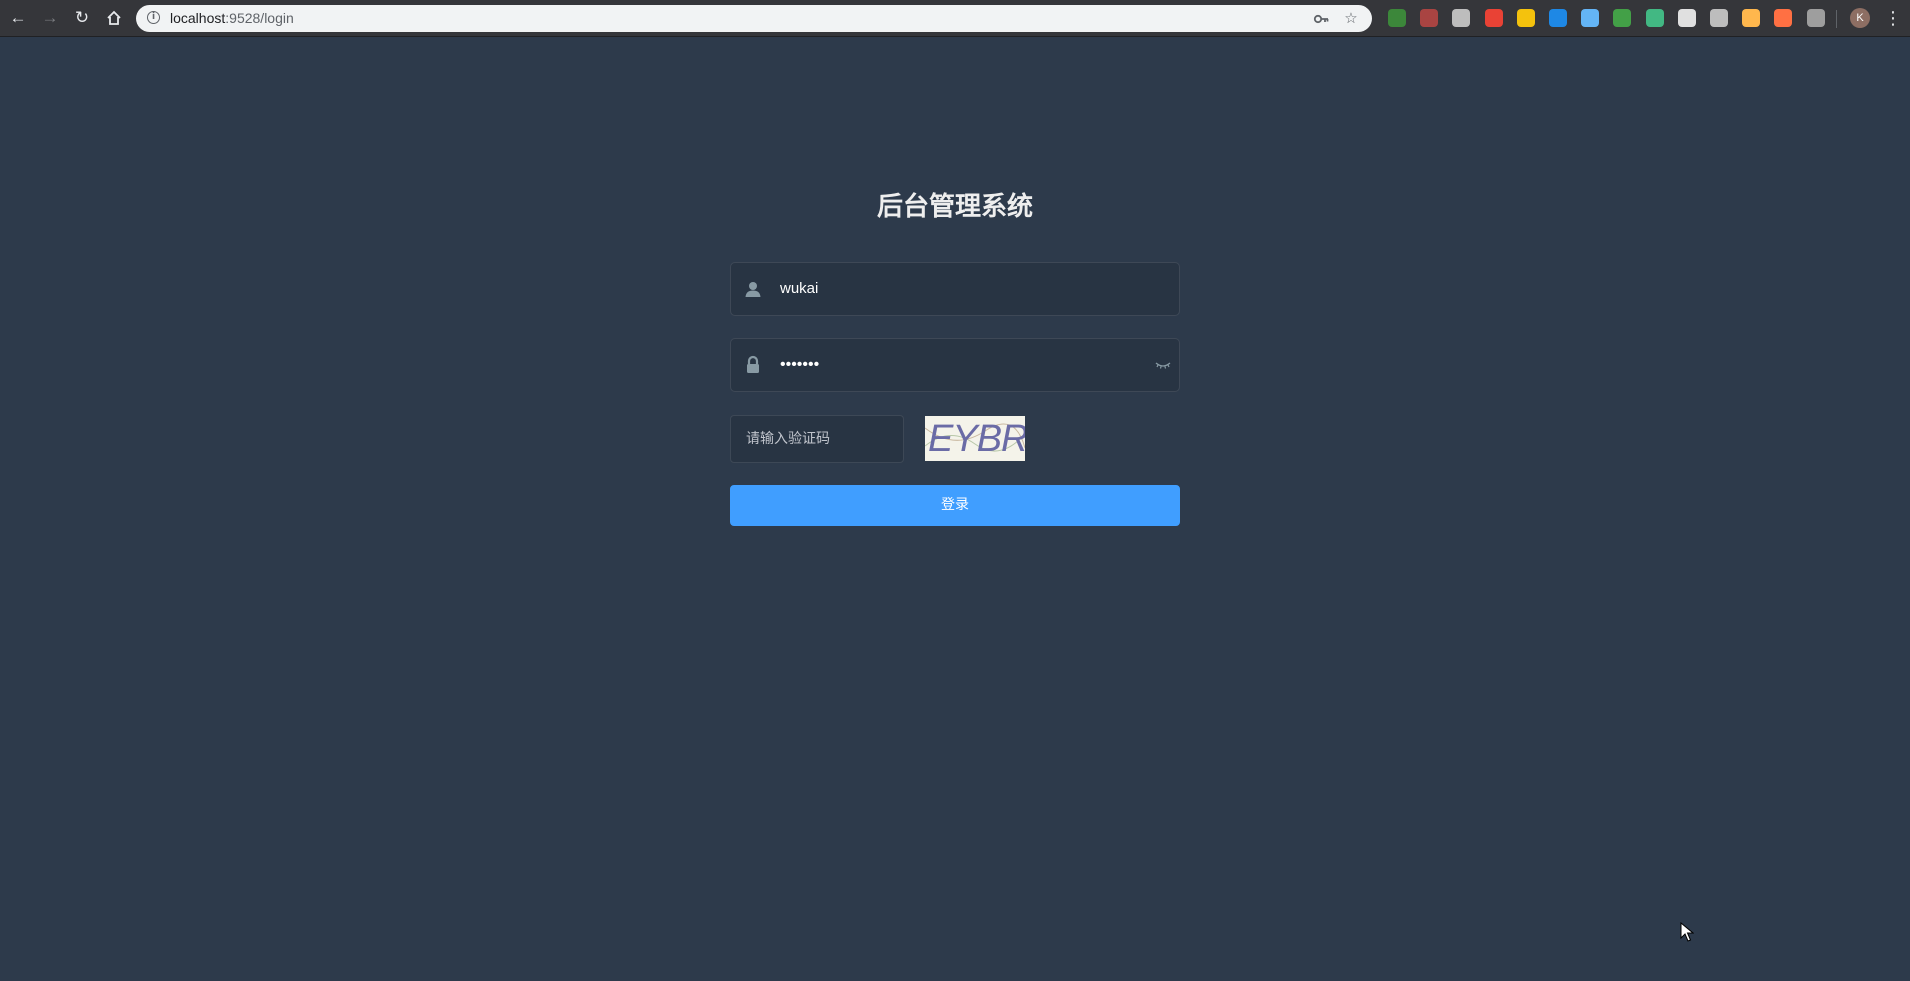 The height and width of the screenshot is (981, 1910). I want to click on react-ext-icon, so click(1686, 18).